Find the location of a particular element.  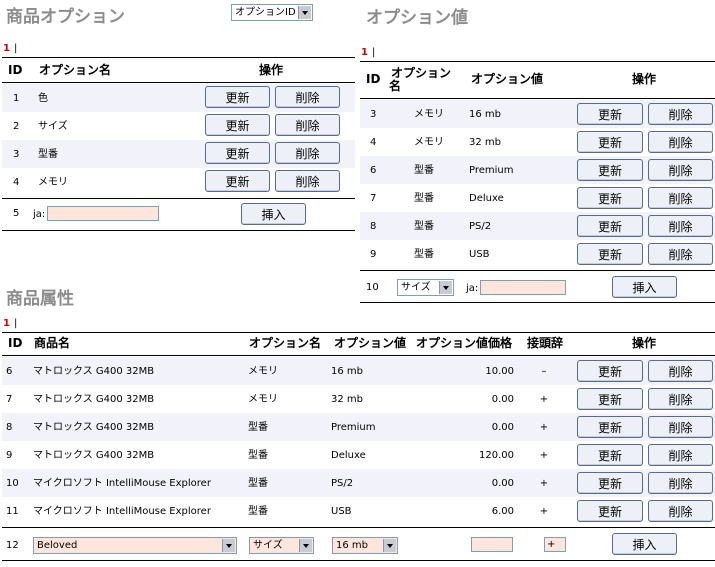

values-header-name-line2: 名 is located at coordinates (395, 86).